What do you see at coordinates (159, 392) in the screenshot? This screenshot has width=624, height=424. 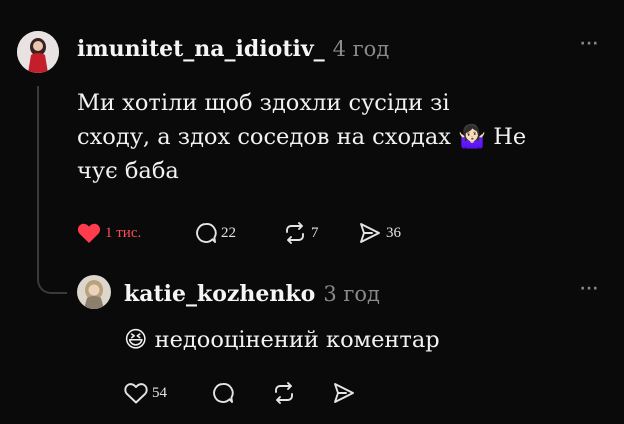 I see `reply-like-count: 54` at bounding box center [159, 392].